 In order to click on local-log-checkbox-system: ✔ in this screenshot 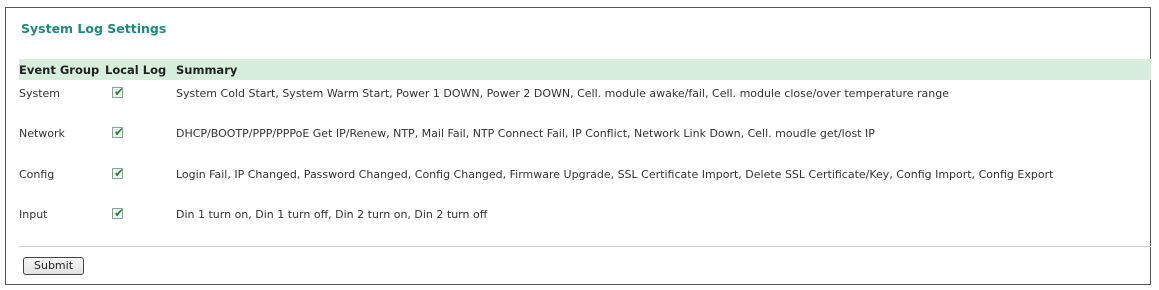, I will do `click(118, 92)`.